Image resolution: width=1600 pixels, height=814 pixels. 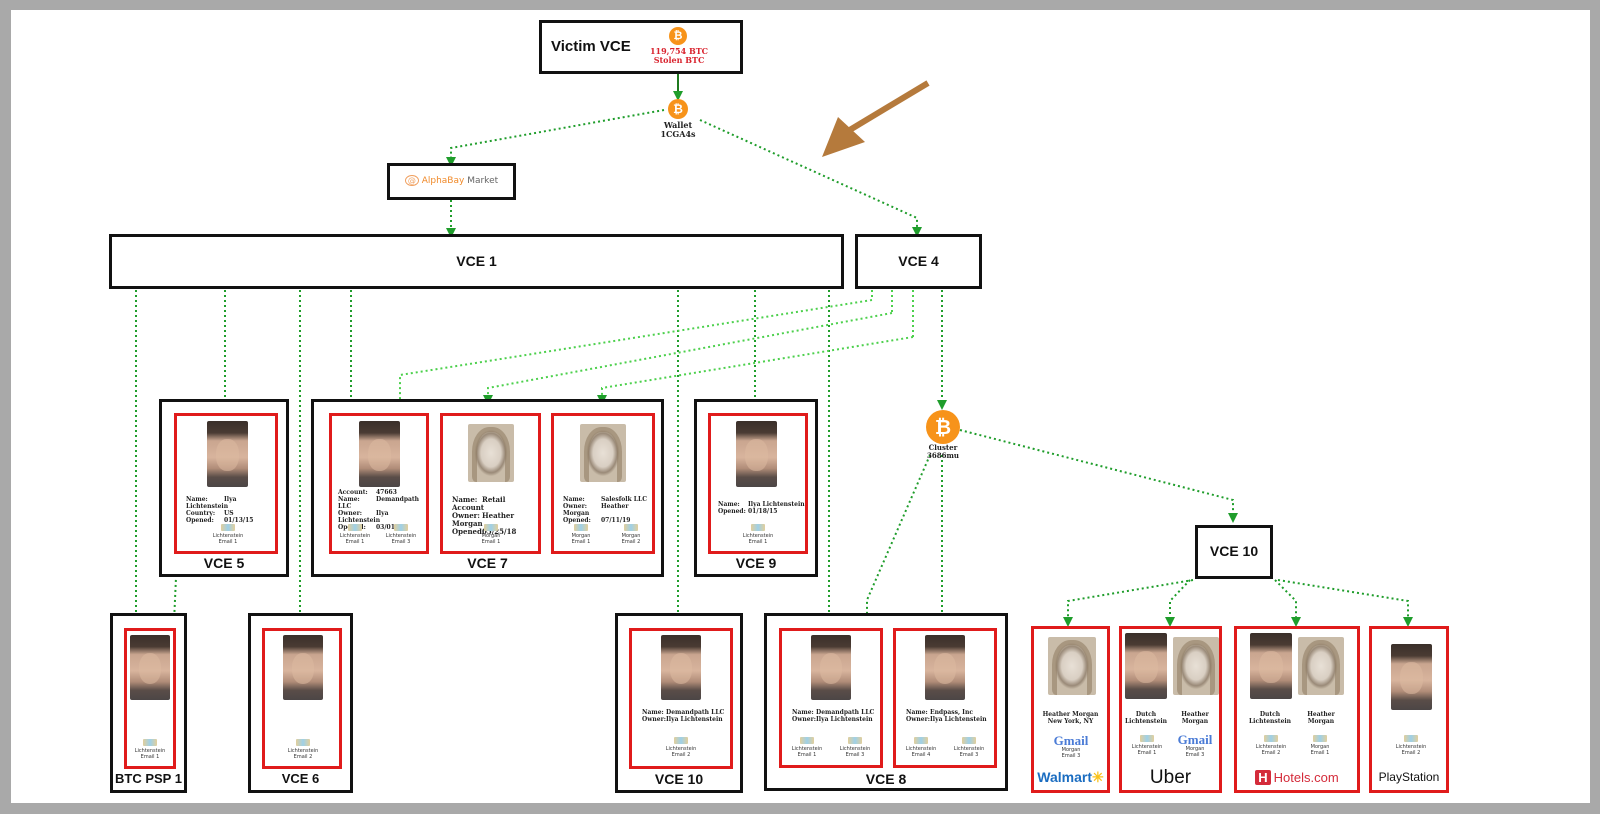 What do you see at coordinates (641, 47) in the screenshot?
I see `victim-vce-node: Victim VCE ₿ 119,754 BTC Stolen BTC` at bounding box center [641, 47].